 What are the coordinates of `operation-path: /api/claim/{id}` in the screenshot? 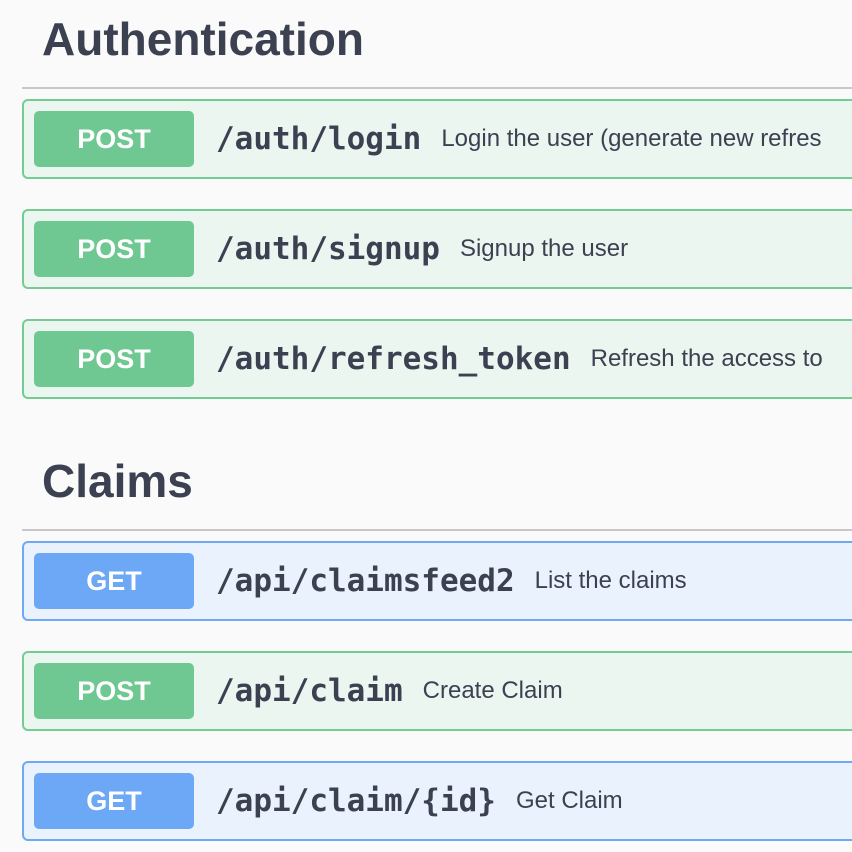 It's located at (356, 801).